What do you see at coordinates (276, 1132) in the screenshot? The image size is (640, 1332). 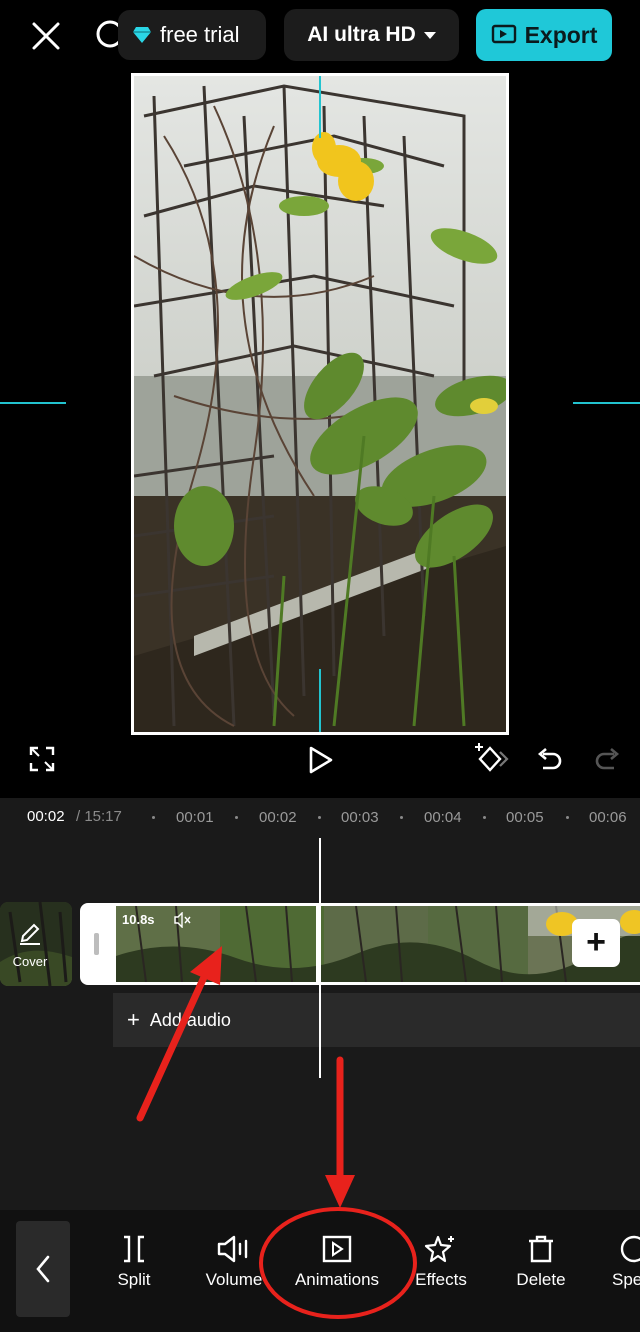 I see `annotation-overlay` at bounding box center [276, 1132].